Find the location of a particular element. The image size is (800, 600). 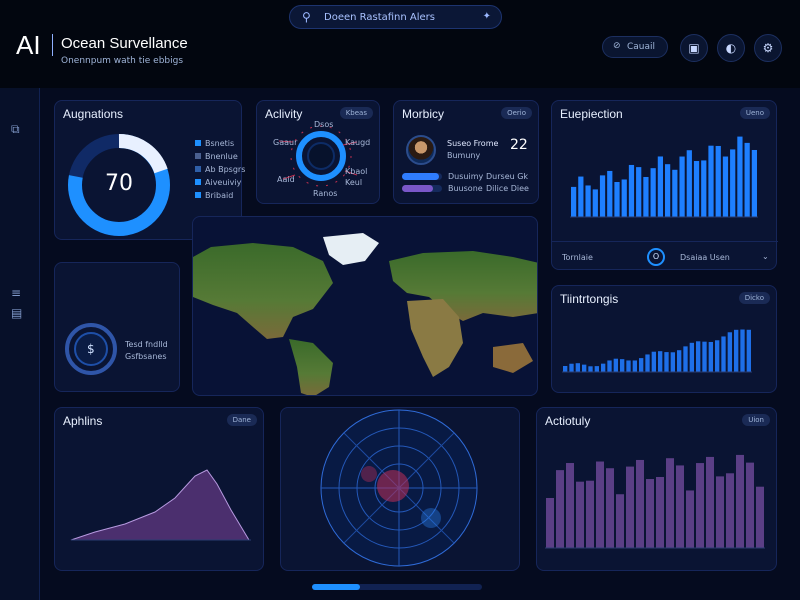

north-america is located at coordinates (263, 291).